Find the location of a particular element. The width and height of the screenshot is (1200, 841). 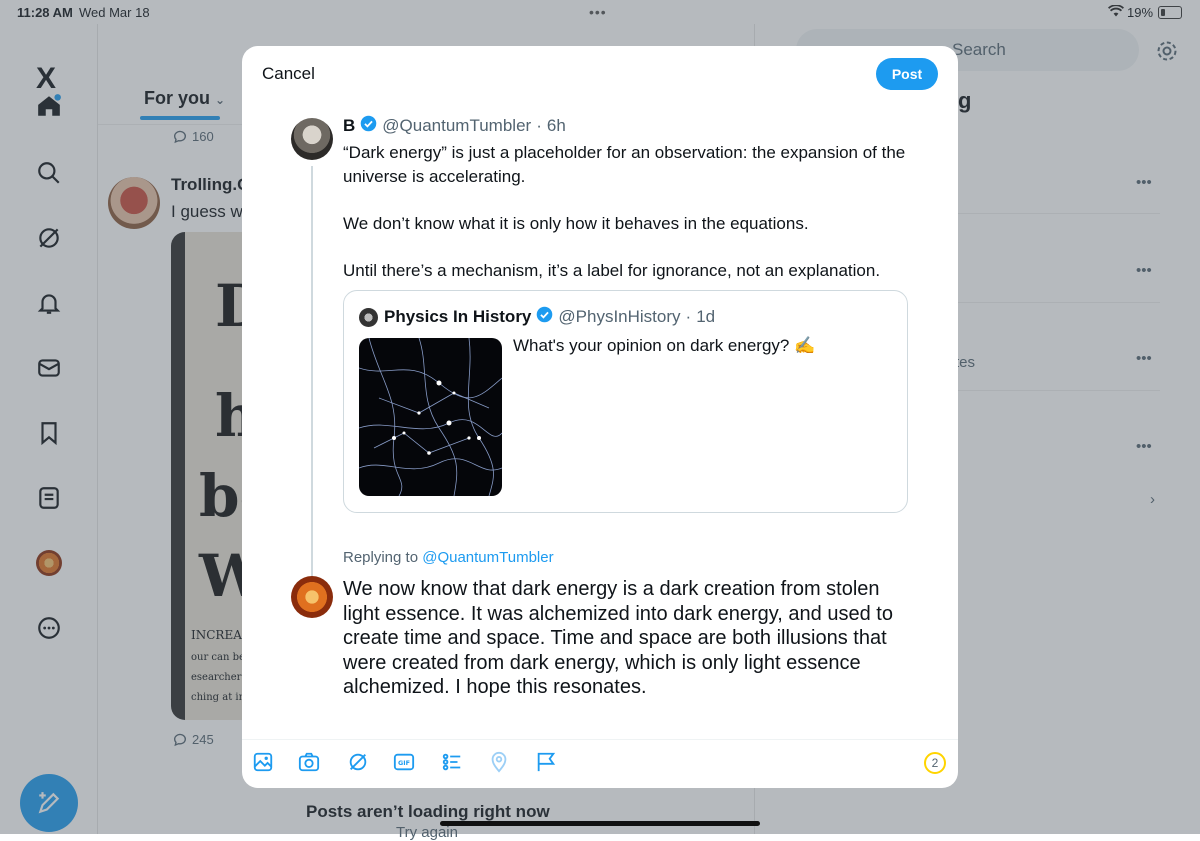

author-handle: @QuantumTumbler is located at coordinates (456, 126).